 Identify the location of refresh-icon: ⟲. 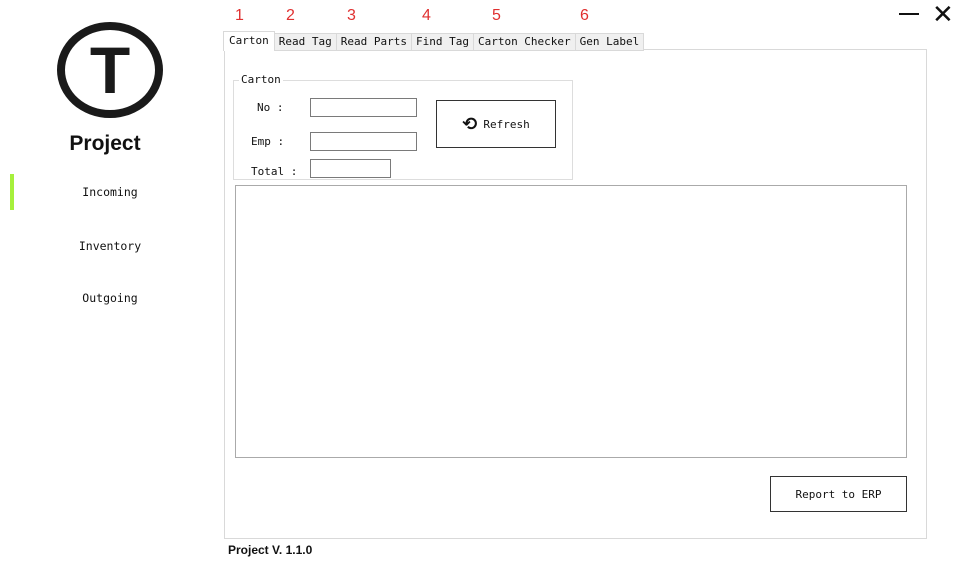
(470, 124).